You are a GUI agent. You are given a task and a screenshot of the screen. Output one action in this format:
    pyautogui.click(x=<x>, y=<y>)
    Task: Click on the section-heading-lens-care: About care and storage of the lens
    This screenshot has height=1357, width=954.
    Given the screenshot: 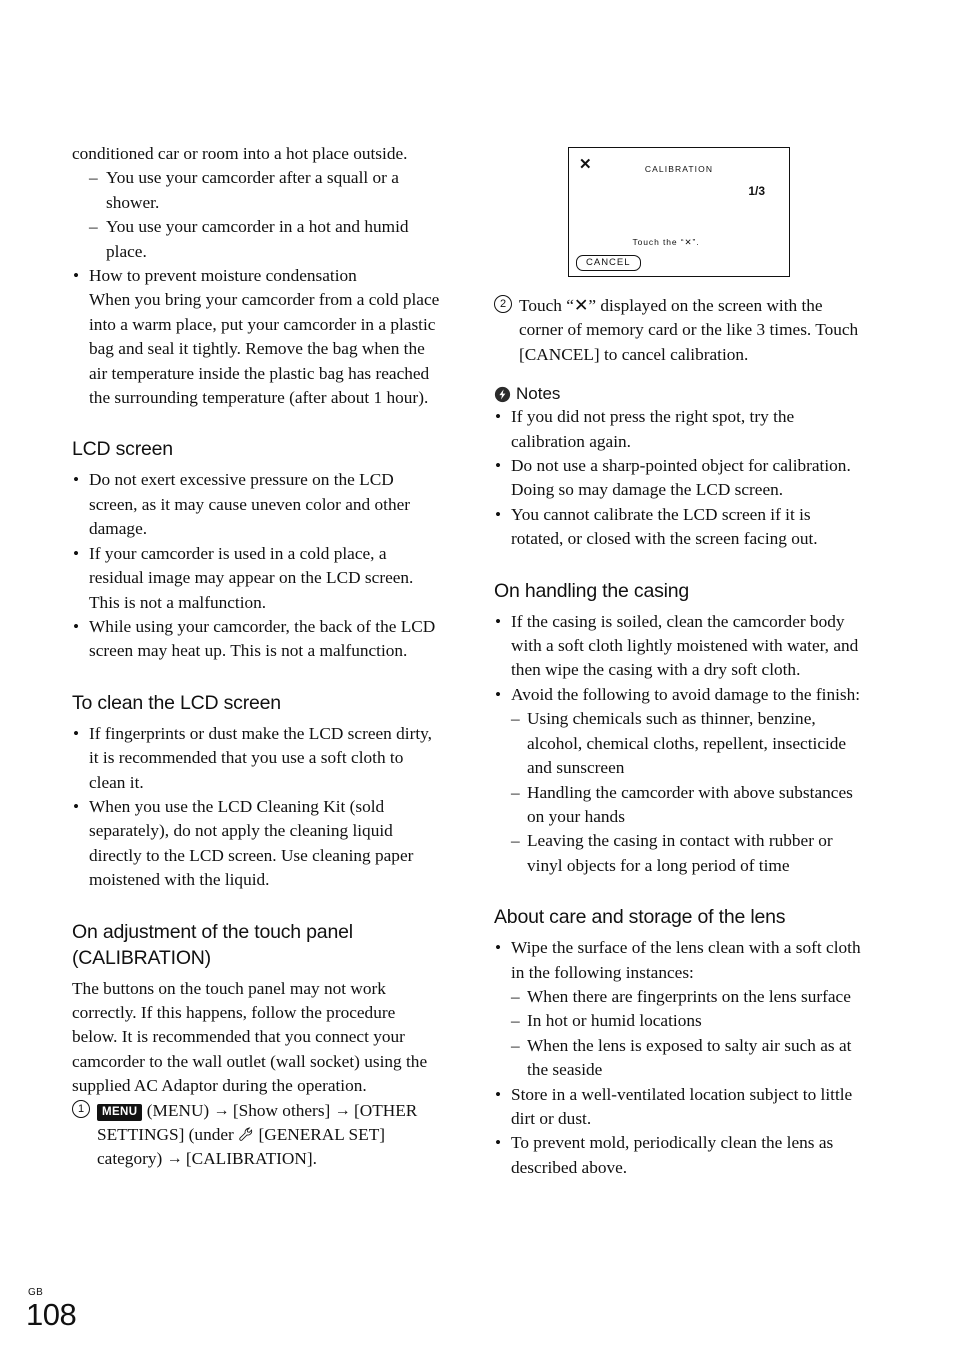 What is the action you would take?
    pyautogui.click(x=640, y=917)
    